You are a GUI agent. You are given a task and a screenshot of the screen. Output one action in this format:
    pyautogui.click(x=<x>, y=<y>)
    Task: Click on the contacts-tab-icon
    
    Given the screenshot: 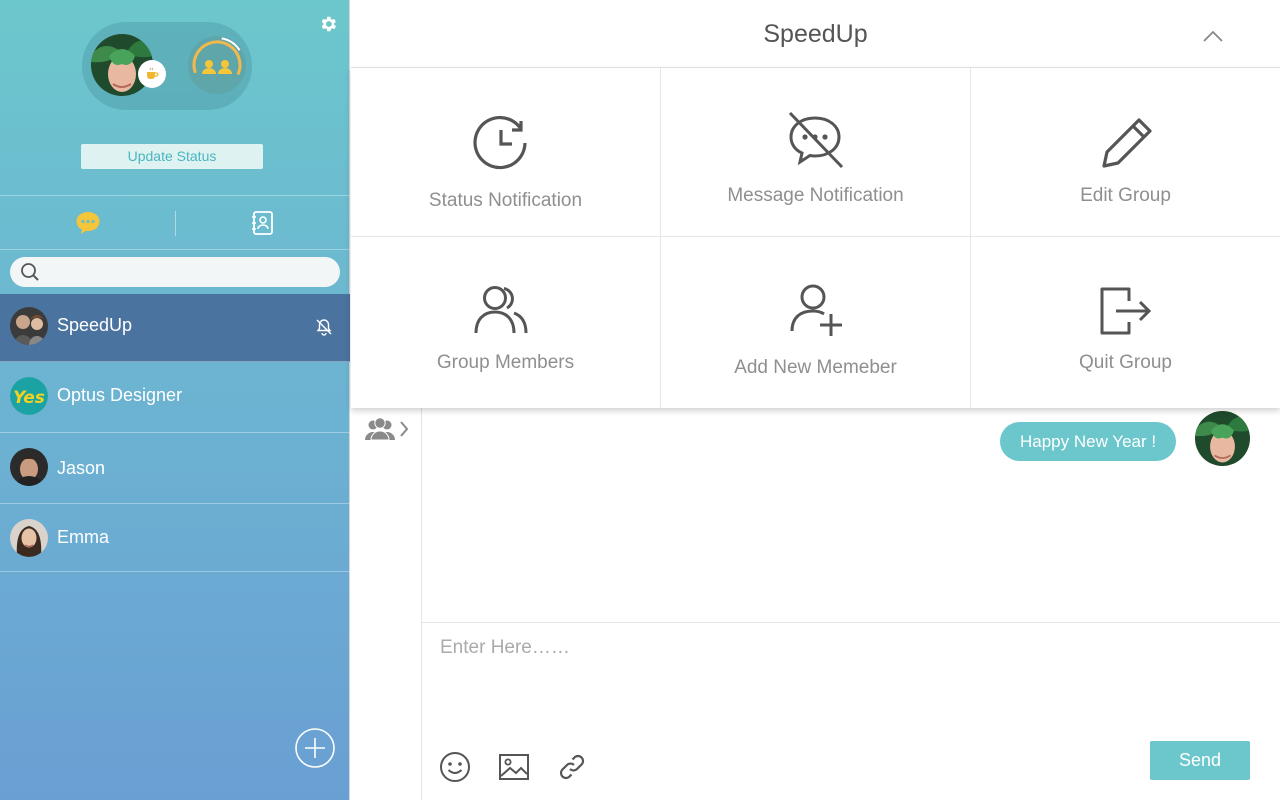 What is the action you would take?
    pyautogui.click(x=262, y=223)
    